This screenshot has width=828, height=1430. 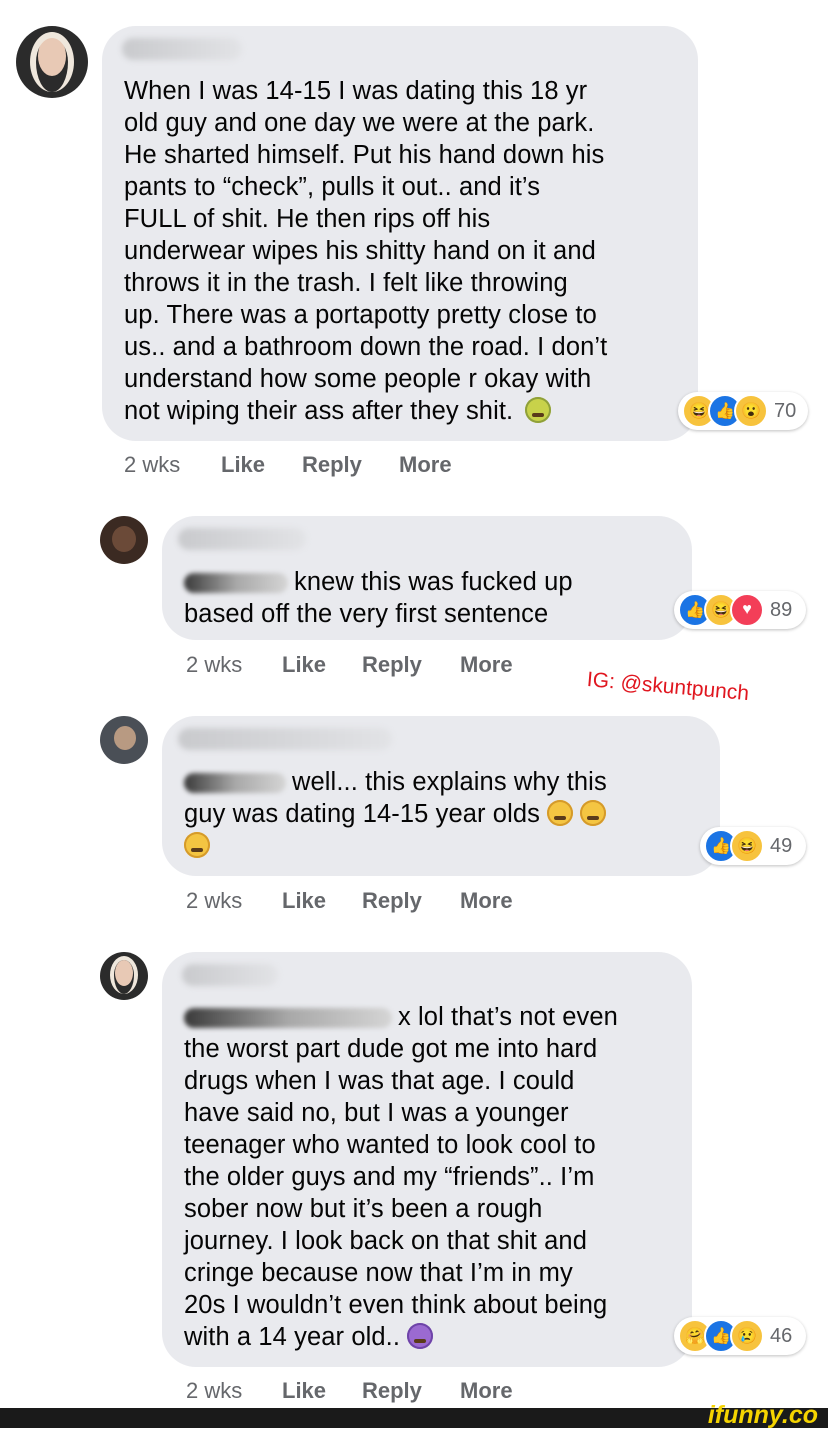 I want to click on reaction-count: 70, so click(x=785, y=410).